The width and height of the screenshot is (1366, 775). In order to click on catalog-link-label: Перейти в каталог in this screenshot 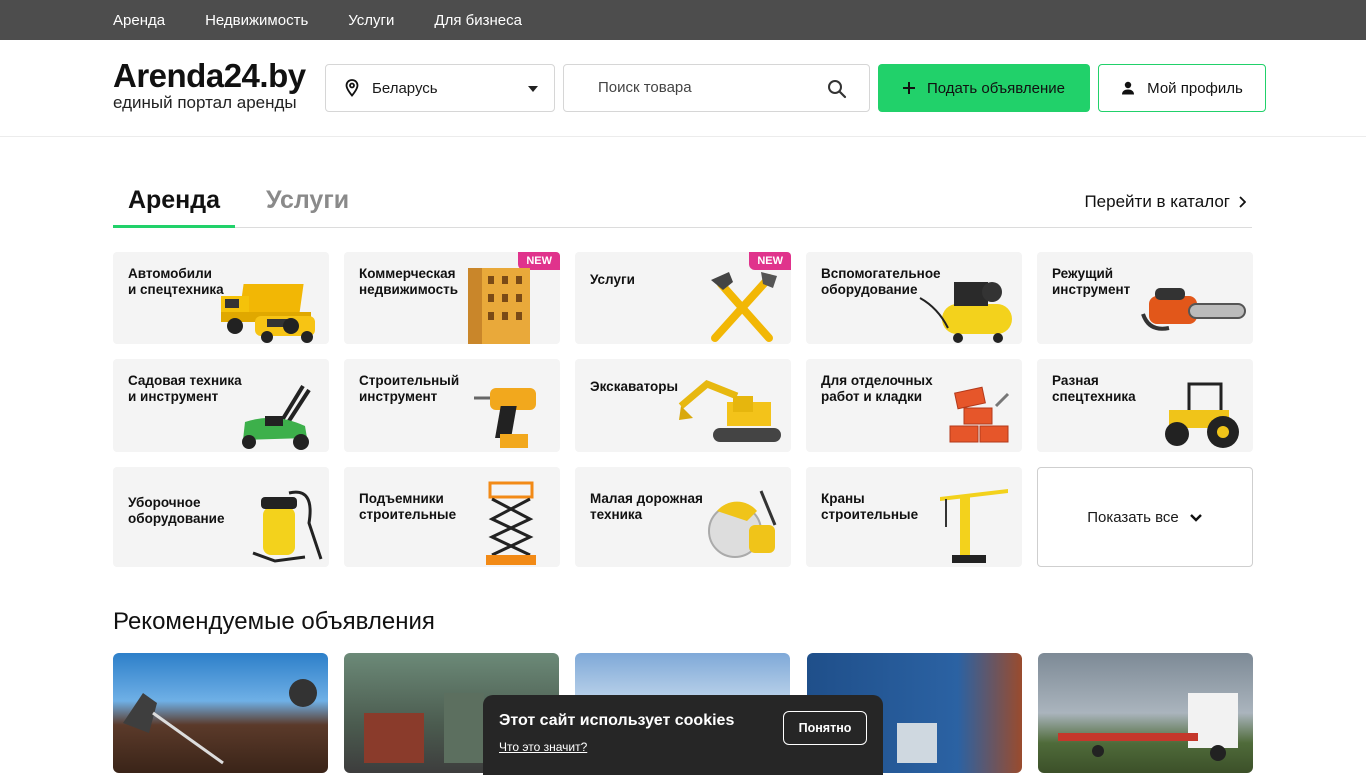, I will do `click(1157, 201)`.